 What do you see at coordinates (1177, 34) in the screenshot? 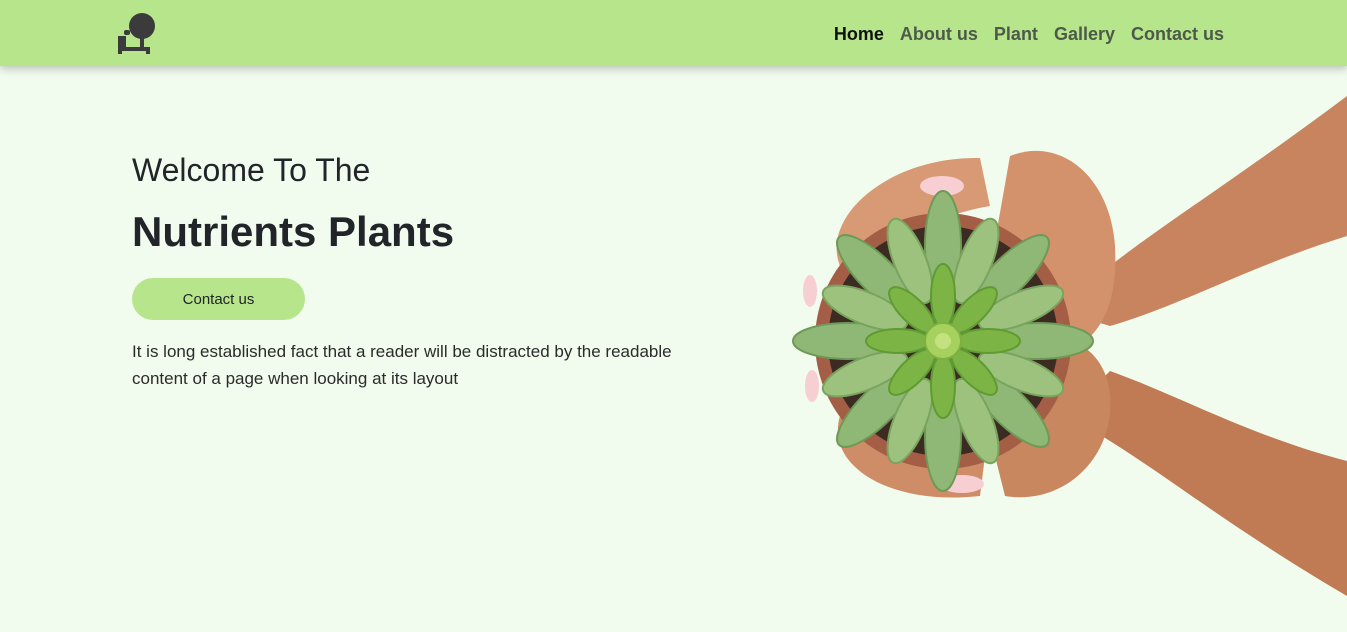
I see `nav-link-contact-us: Contact us` at bounding box center [1177, 34].